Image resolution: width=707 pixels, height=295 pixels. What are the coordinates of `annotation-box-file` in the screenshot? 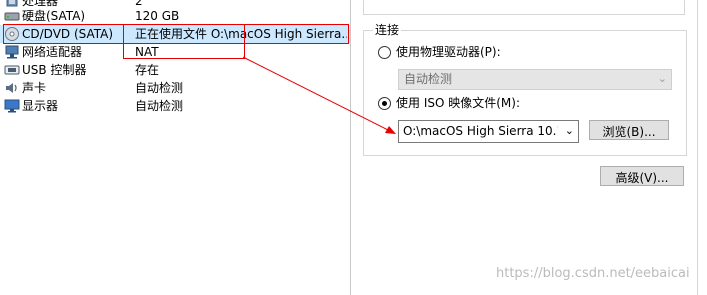 It's located at (184, 41).